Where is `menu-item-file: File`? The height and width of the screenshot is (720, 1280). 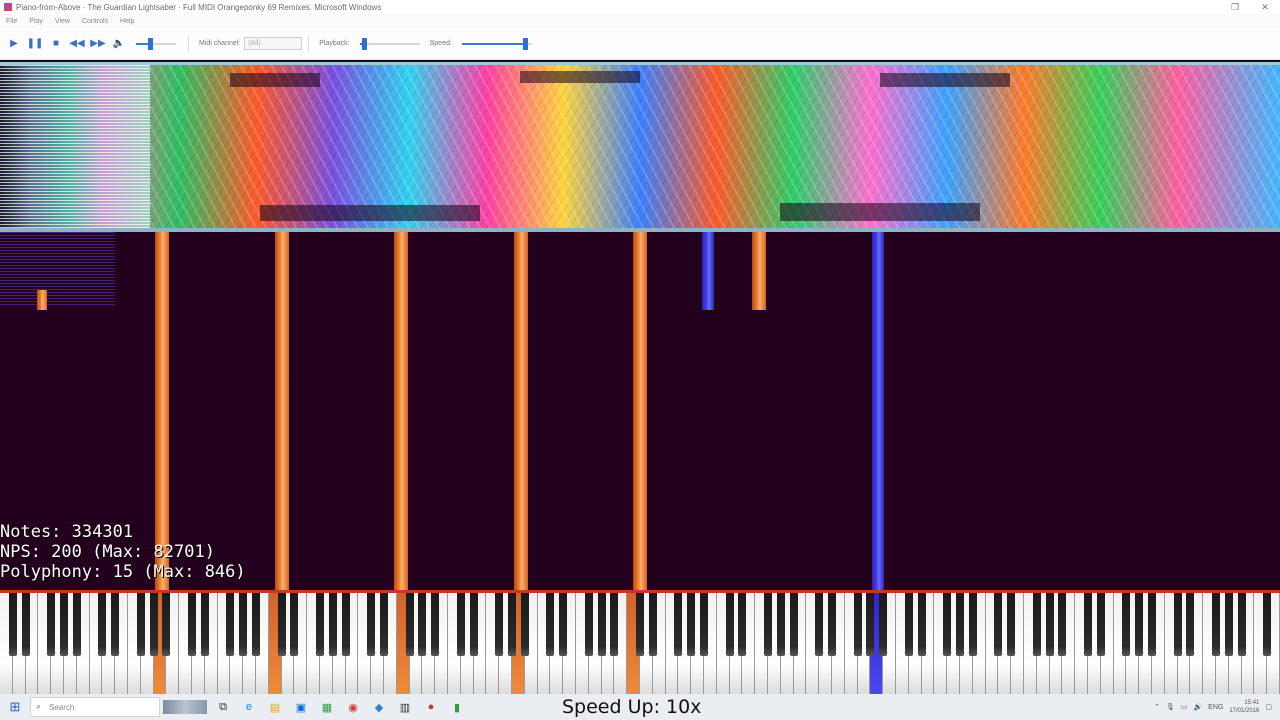
menu-item-file: File is located at coordinates (11, 21).